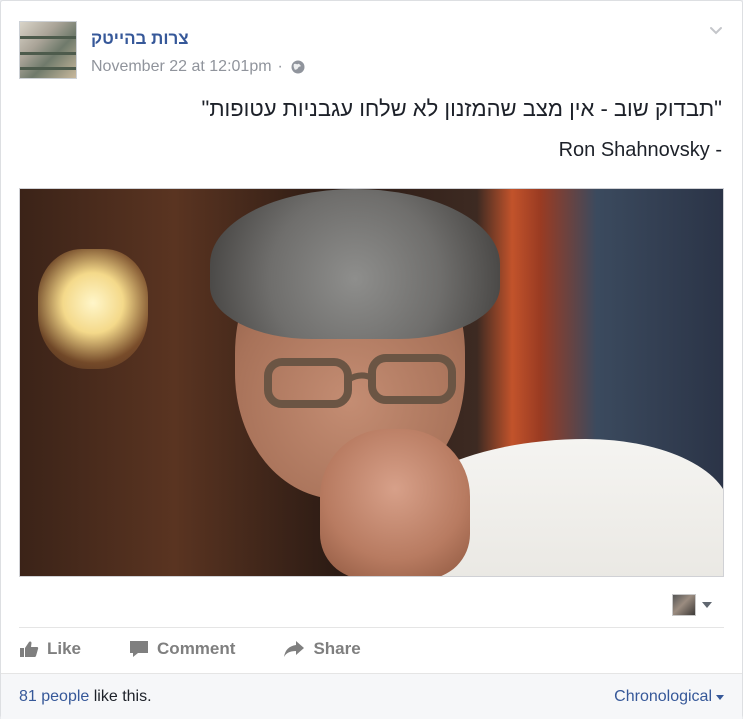 This screenshot has width=743, height=719. What do you see at coordinates (360, 381) in the screenshot?
I see `glasses` at bounding box center [360, 381].